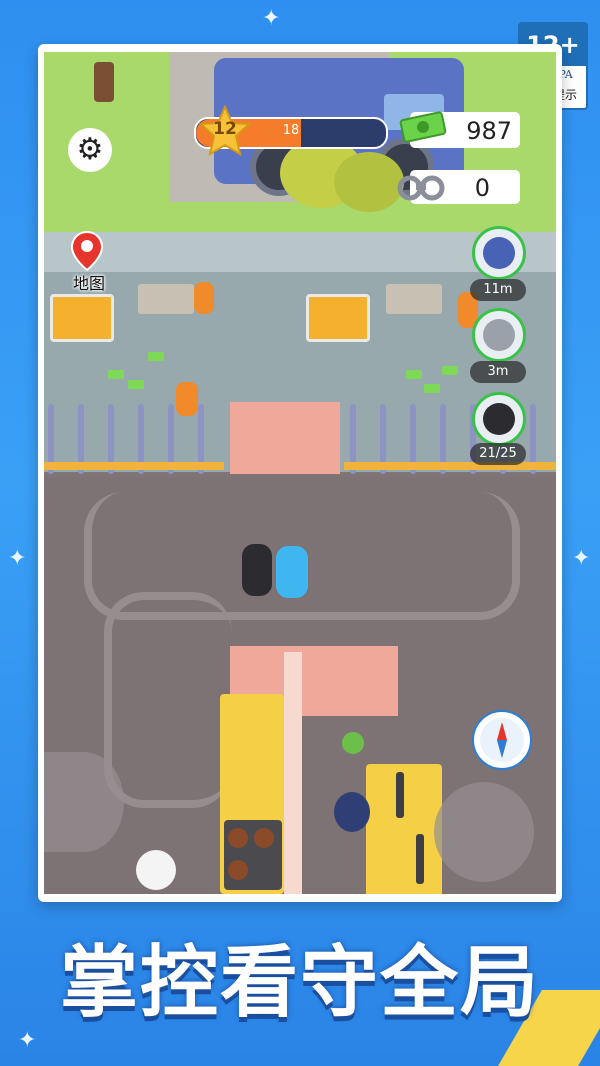 Image resolution: width=600 pixels, height=1066 pixels. Describe the element at coordinates (498, 290) in the screenshot. I see `hire-police-timer: 11m` at that location.